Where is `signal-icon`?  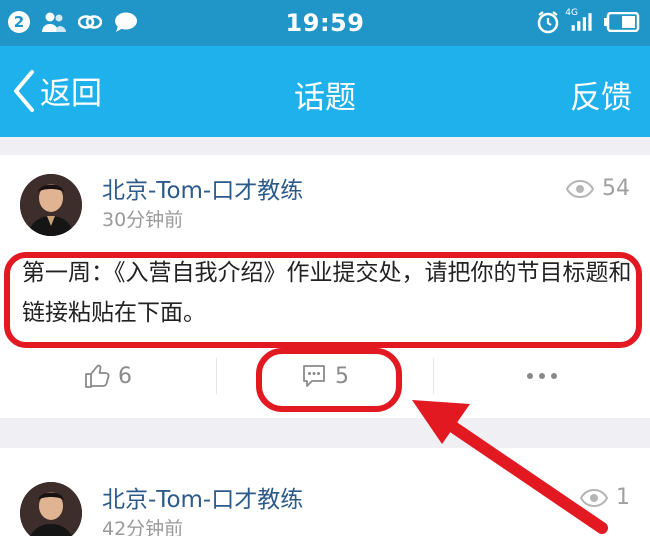 signal-icon is located at coordinates (582, 22).